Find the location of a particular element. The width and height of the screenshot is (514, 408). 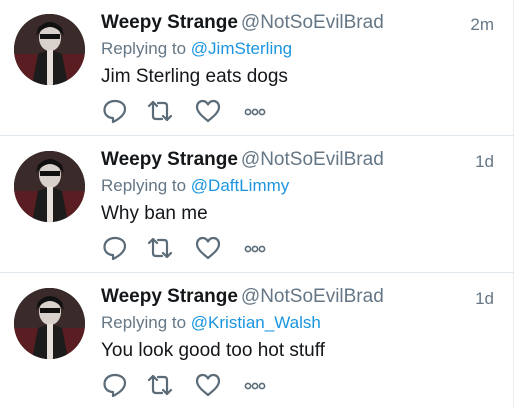

tweet-text: Jim Sterling eats dogs is located at coordinates (194, 76).